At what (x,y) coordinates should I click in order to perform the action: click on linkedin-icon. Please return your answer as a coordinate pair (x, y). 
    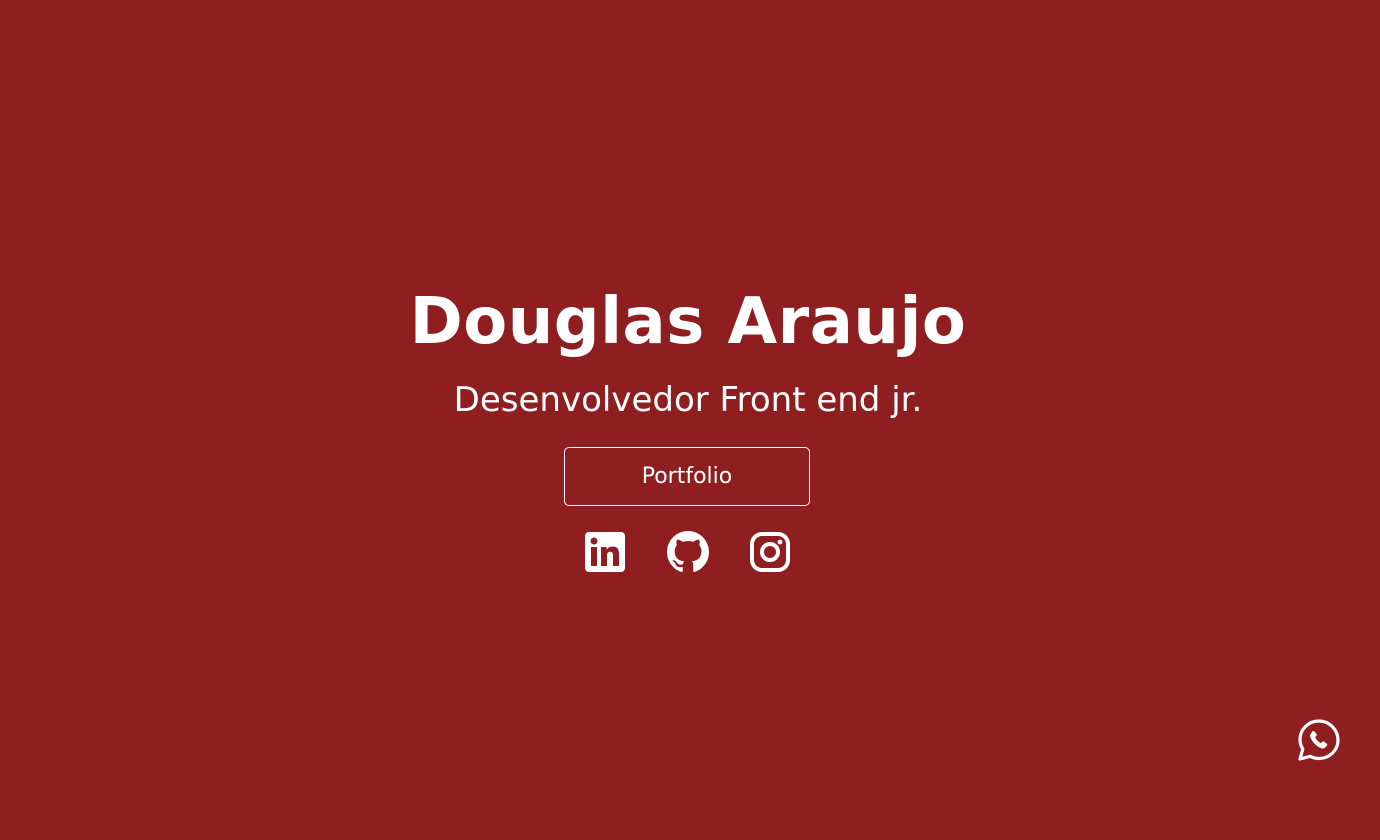
    Looking at the image, I should click on (605, 552).